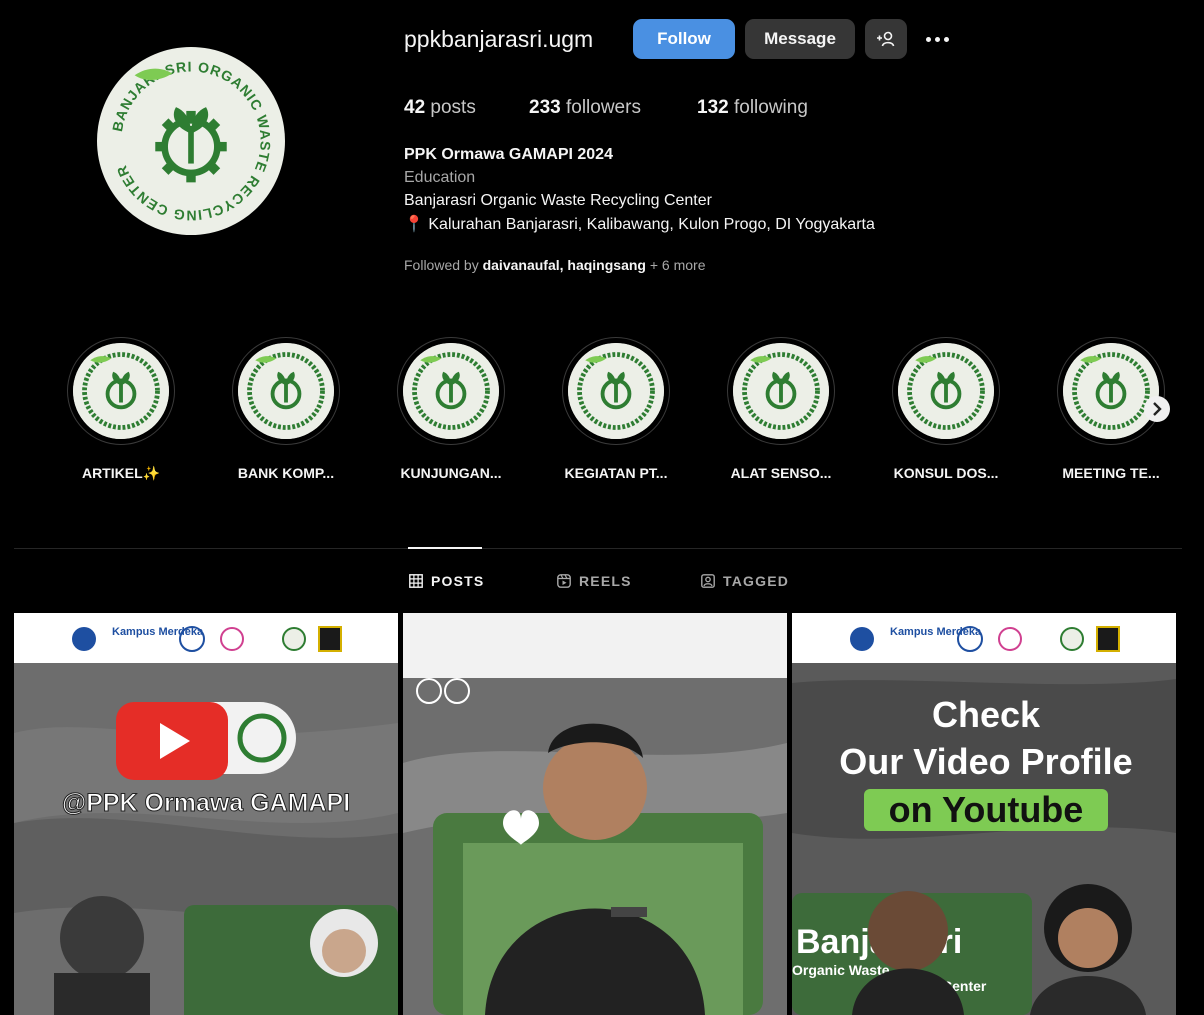 Image resolution: width=1204 pixels, height=1015 pixels. Describe the element at coordinates (800, 39) in the screenshot. I see `message-button: Message` at that location.